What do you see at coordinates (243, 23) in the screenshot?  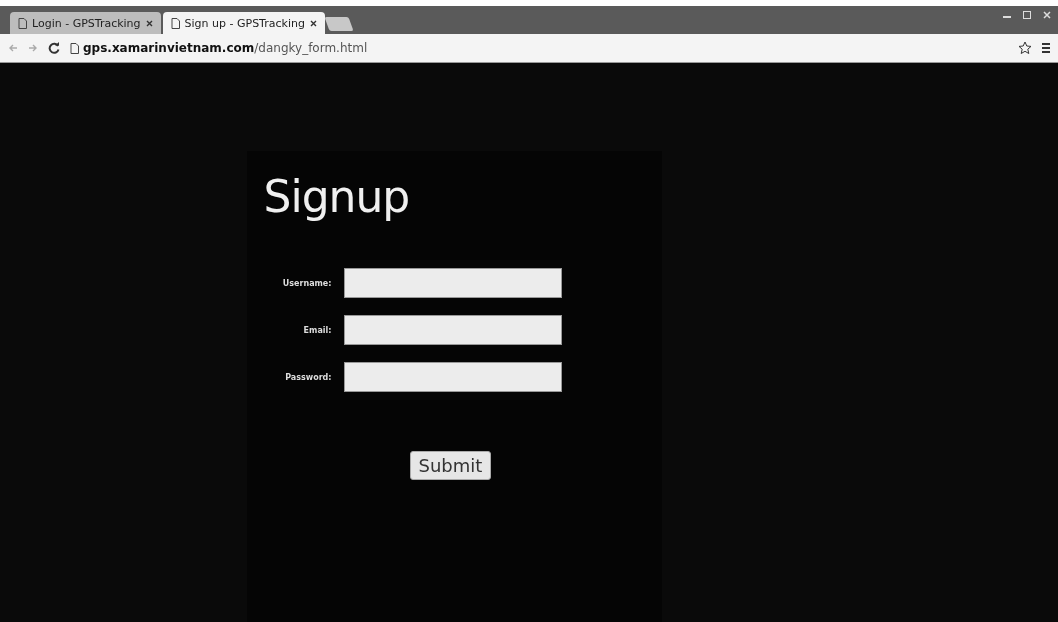 I see `browser-tab: Sign up - GPSTracking` at bounding box center [243, 23].